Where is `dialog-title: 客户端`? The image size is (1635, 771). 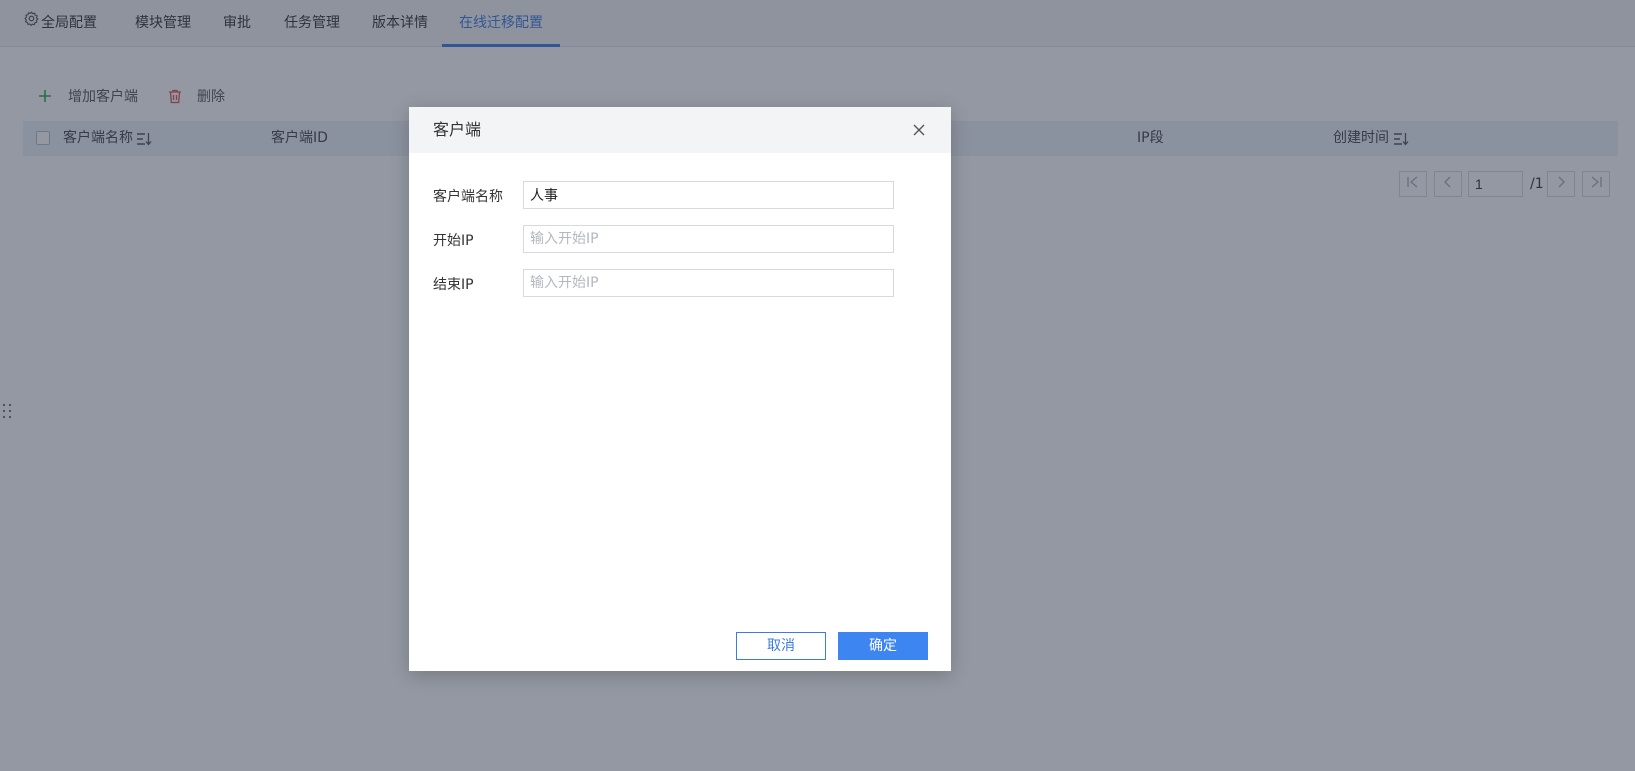 dialog-title: 客户端 is located at coordinates (457, 129).